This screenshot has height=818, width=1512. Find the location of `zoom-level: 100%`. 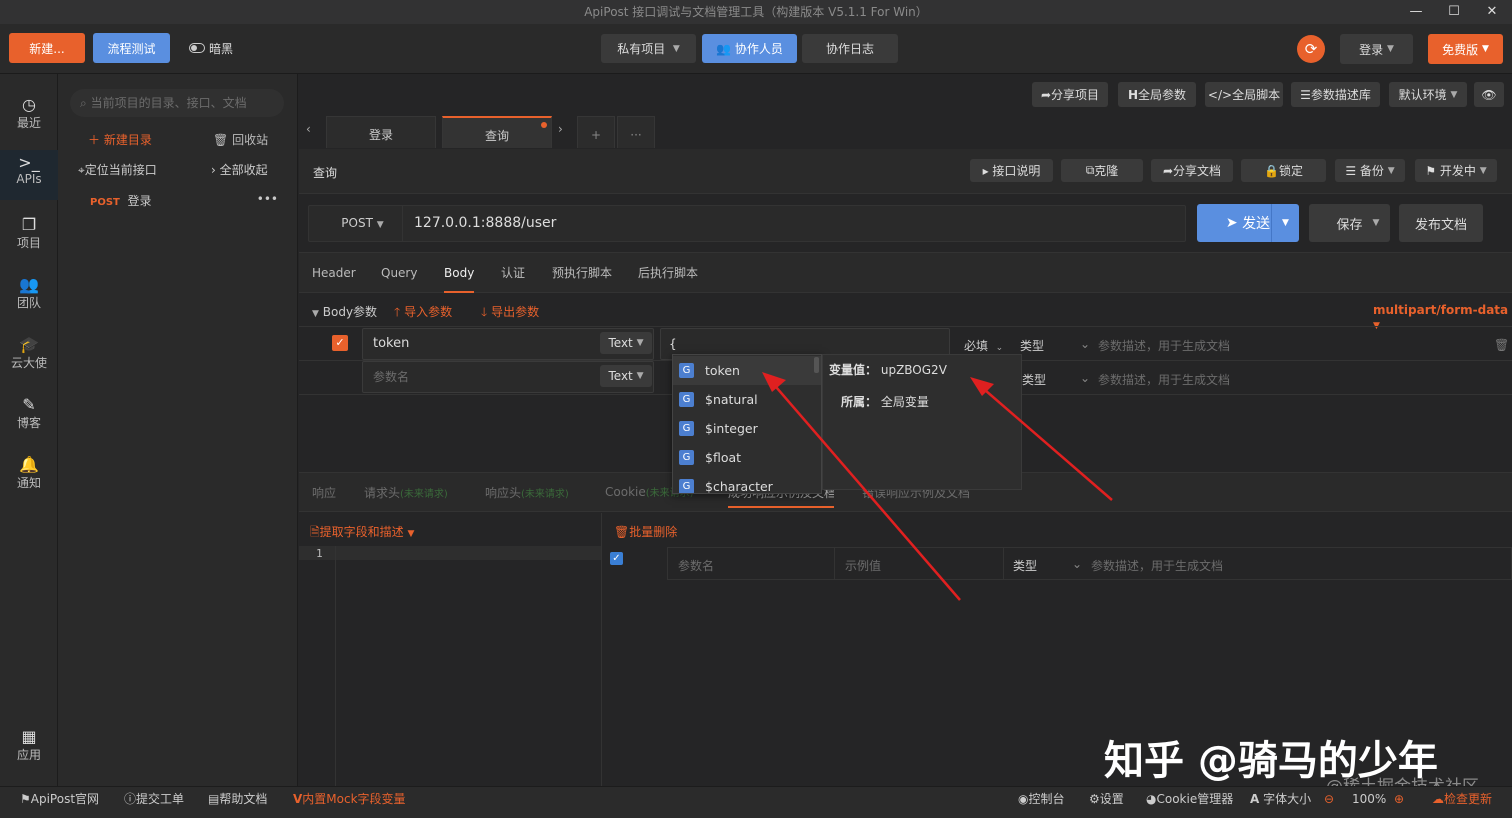

zoom-level: 100% is located at coordinates (1369, 799).